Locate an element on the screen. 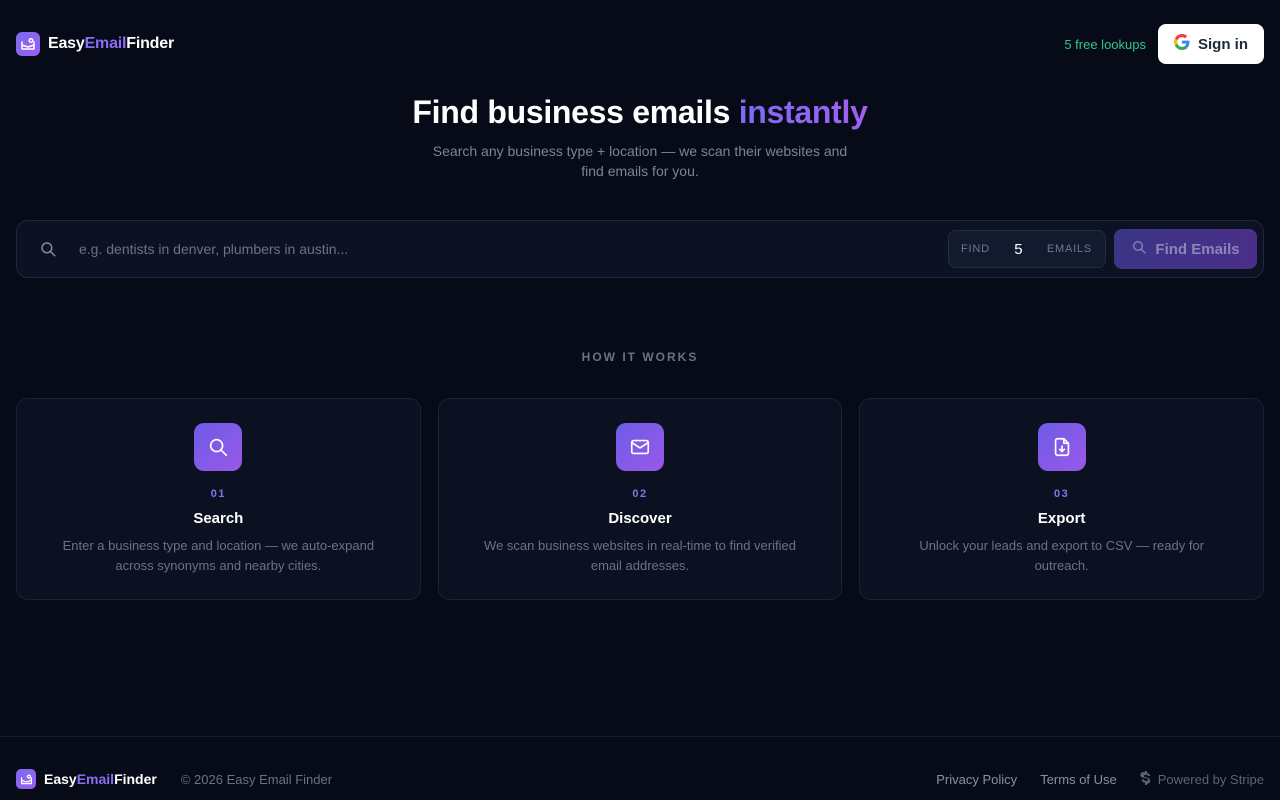 This screenshot has width=1280, height=800. dollar-icon is located at coordinates (1146, 779).